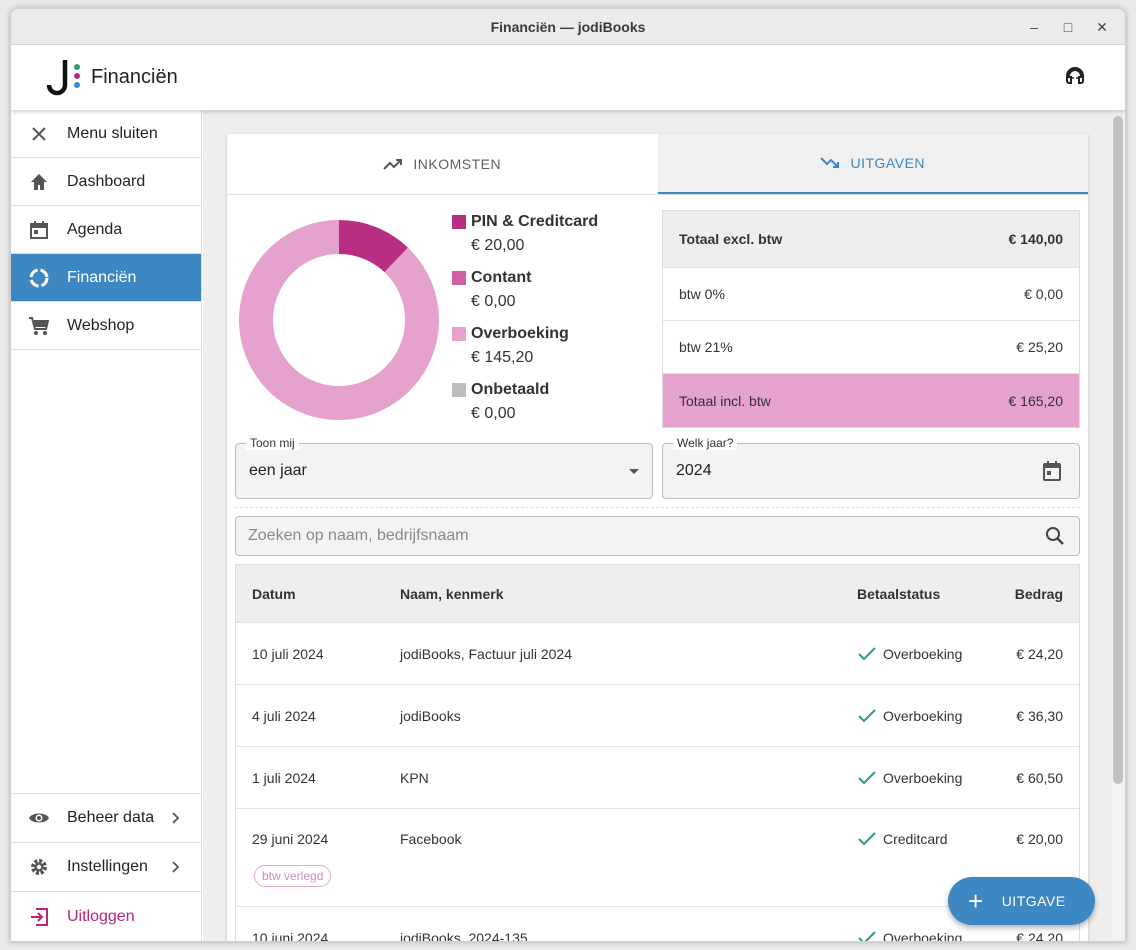 This screenshot has height=950, width=1136. Describe the element at coordinates (1075, 77) in the screenshot. I see `headset-icon` at that location.